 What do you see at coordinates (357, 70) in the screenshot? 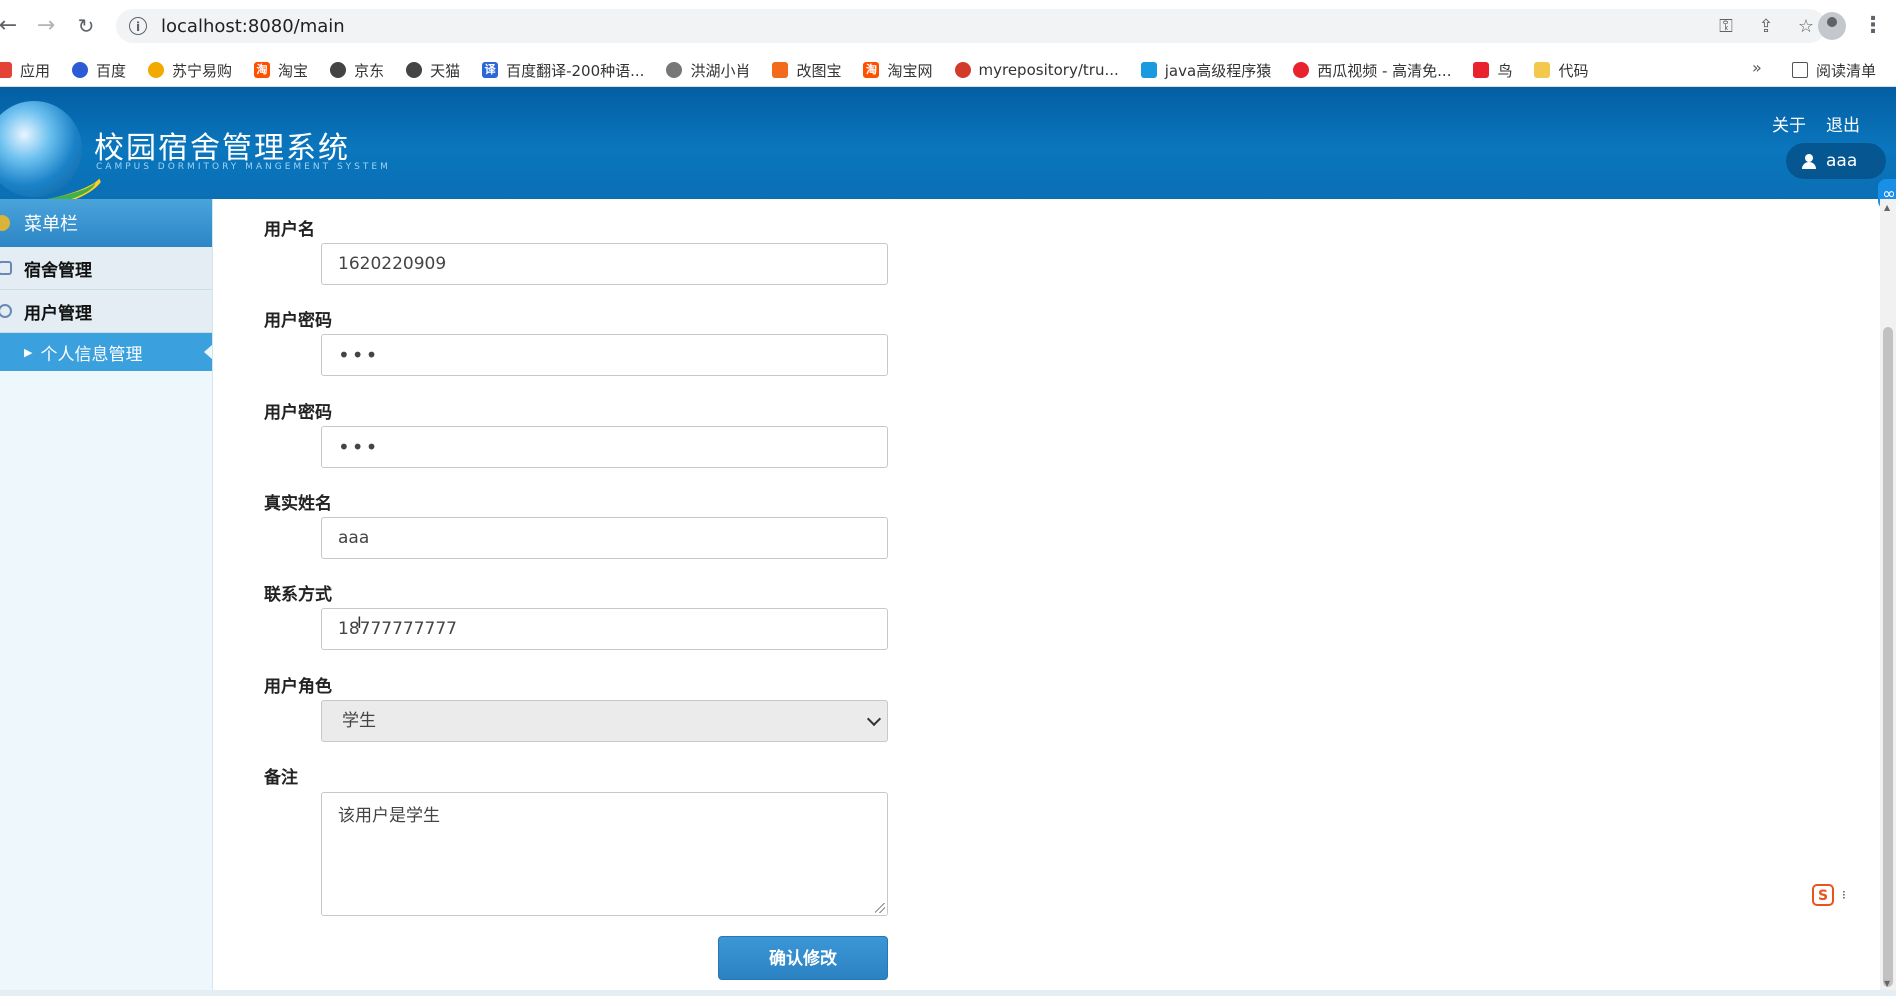
I see `bookmark-jd: 京东` at bounding box center [357, 70].